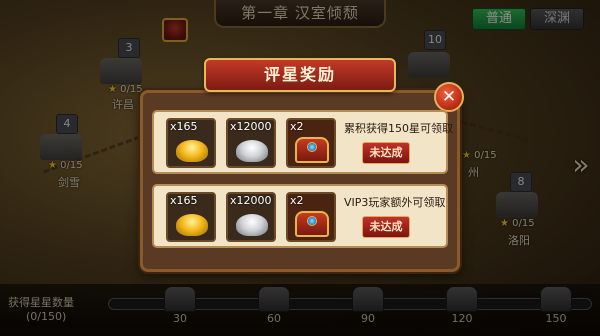 The image size is (600, 336). What do you see at coordinates (300, 75) in the screenshot?
I see `dialog-title: 评星奖励` at bounding box center [300, 75].